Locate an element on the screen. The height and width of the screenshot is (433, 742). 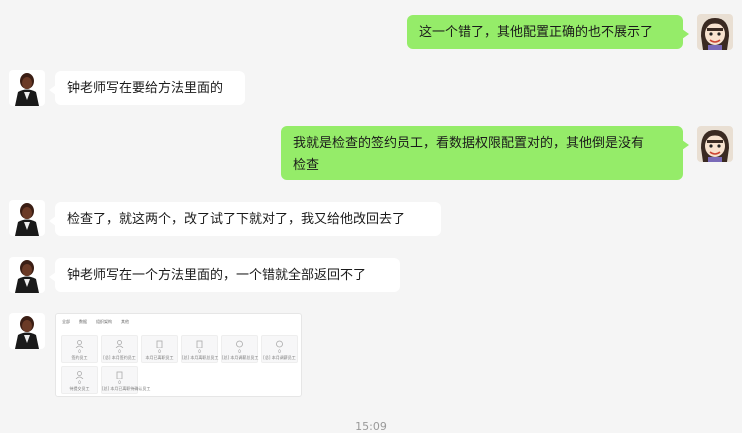
message-text: 钟老师写在要给方法里面的 is located at coordinates (145, 88).